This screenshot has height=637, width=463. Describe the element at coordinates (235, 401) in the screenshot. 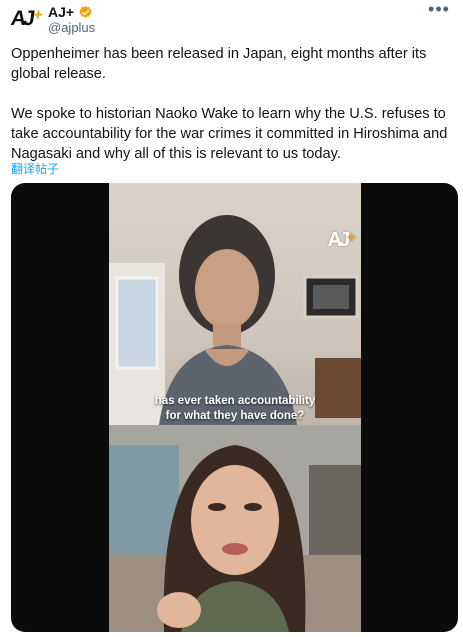

I see `caption-line-1: has ever taken accountability` at that location.